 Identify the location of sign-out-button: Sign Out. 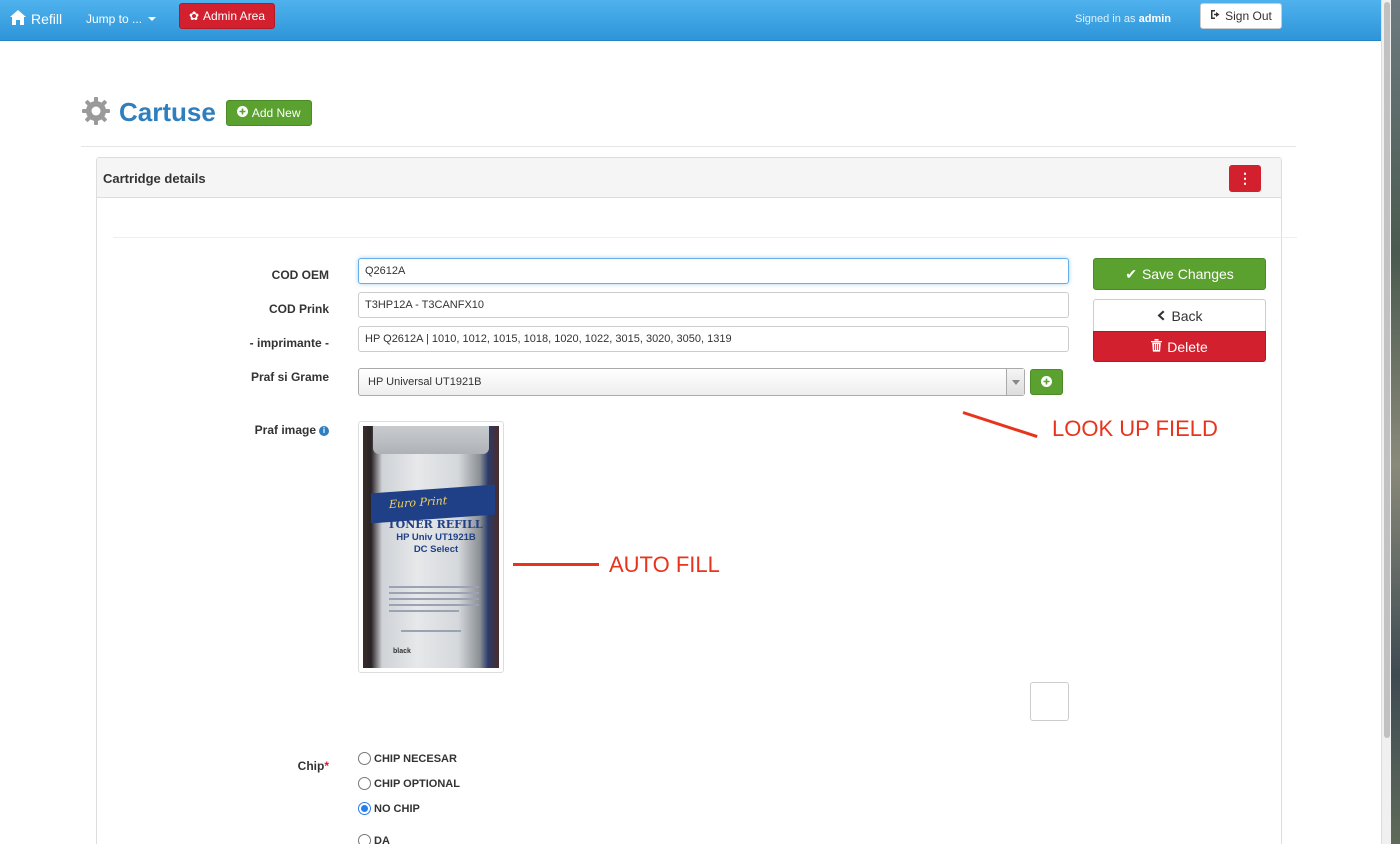
(1241, 16).